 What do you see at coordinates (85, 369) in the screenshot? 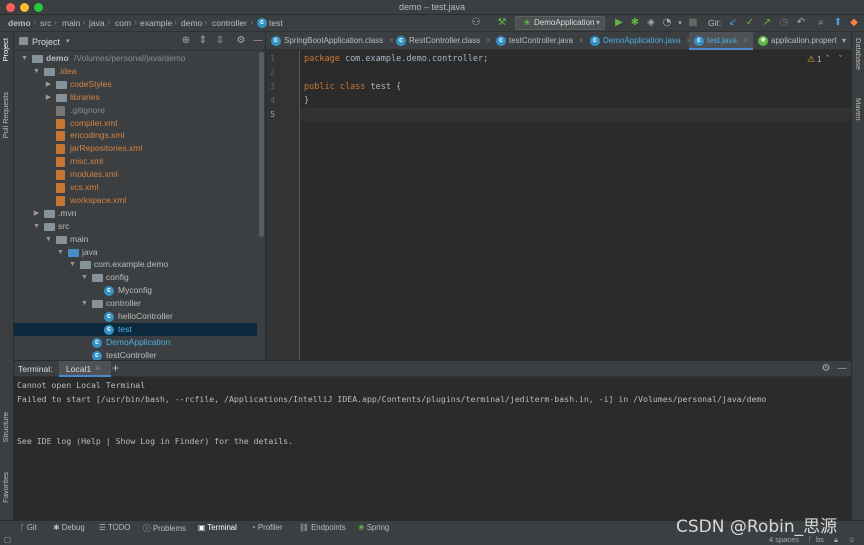
I see `terminal-tab-local1: Local1 ×` at bounding box center [85, 369].